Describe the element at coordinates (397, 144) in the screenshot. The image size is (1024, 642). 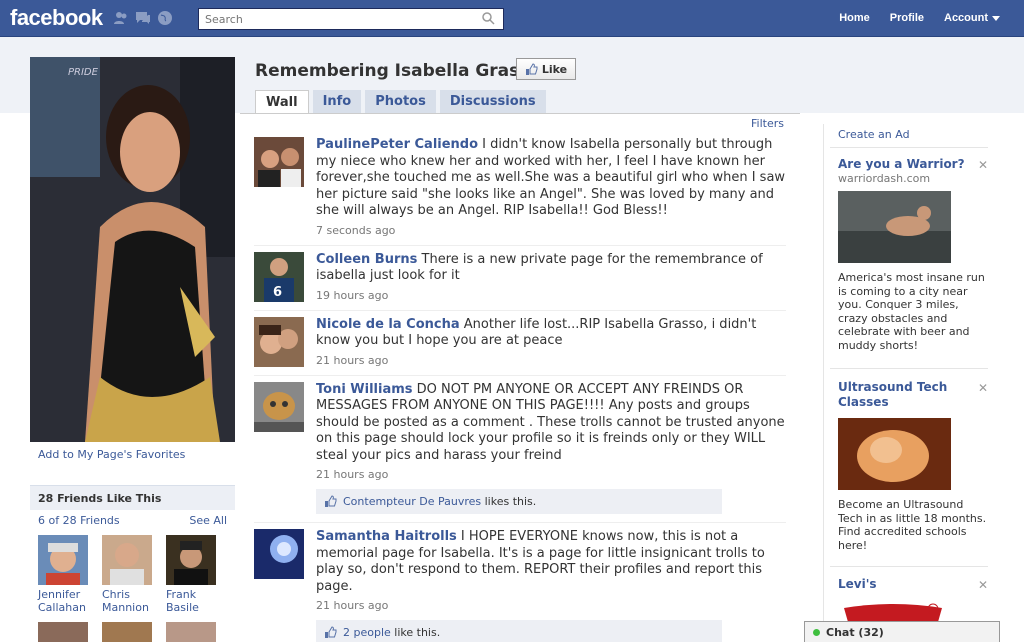
I see `post-author: PaulinePeter Caliendo` at that location.